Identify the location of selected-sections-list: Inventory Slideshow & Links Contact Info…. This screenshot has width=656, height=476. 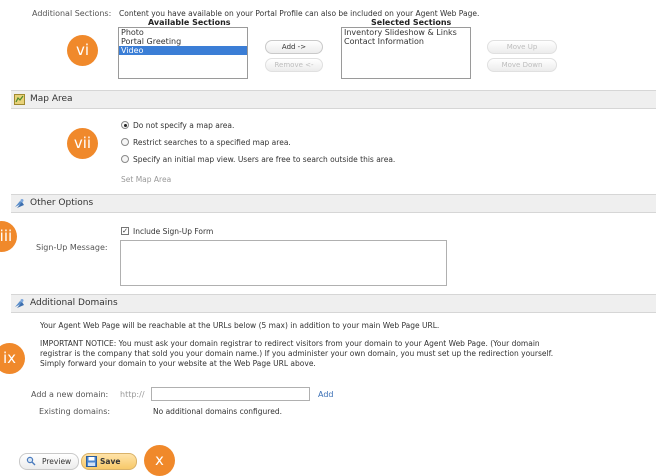
(406, 53).